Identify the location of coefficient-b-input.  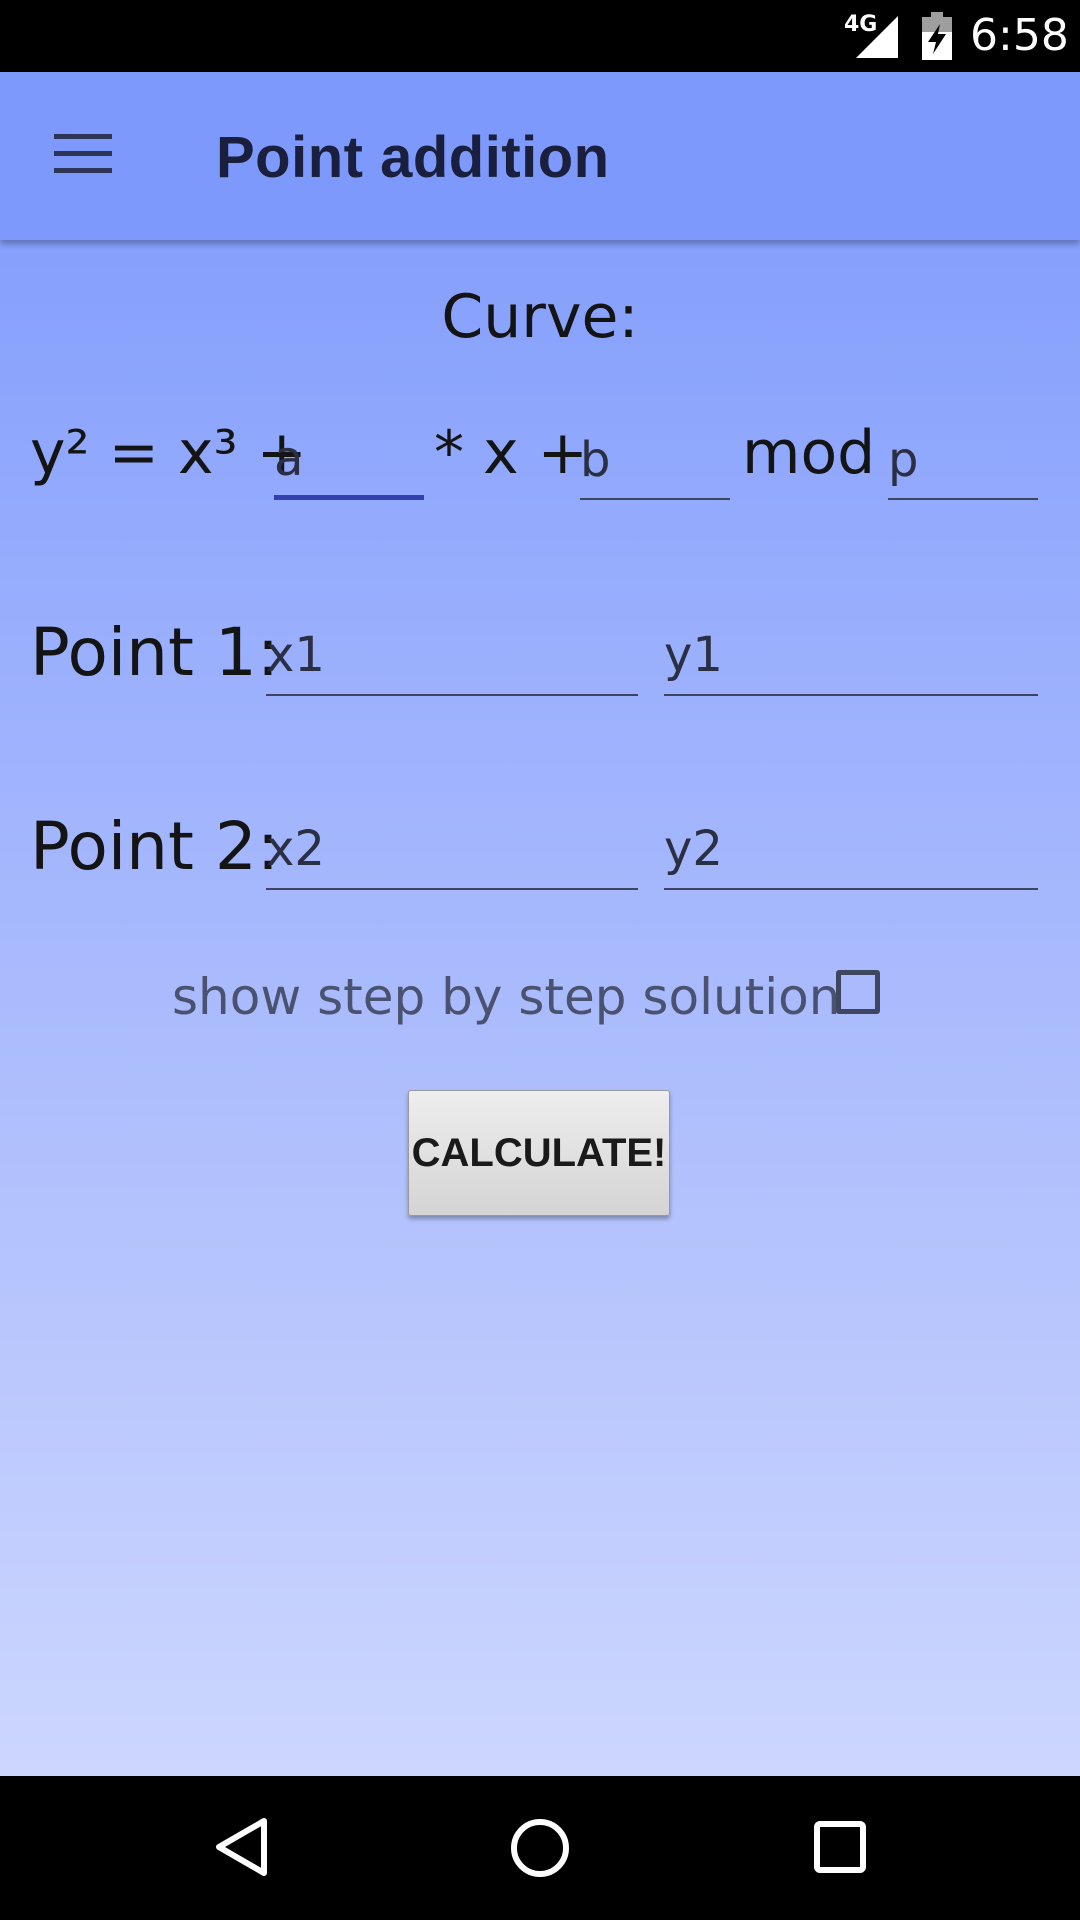
(655, 464).